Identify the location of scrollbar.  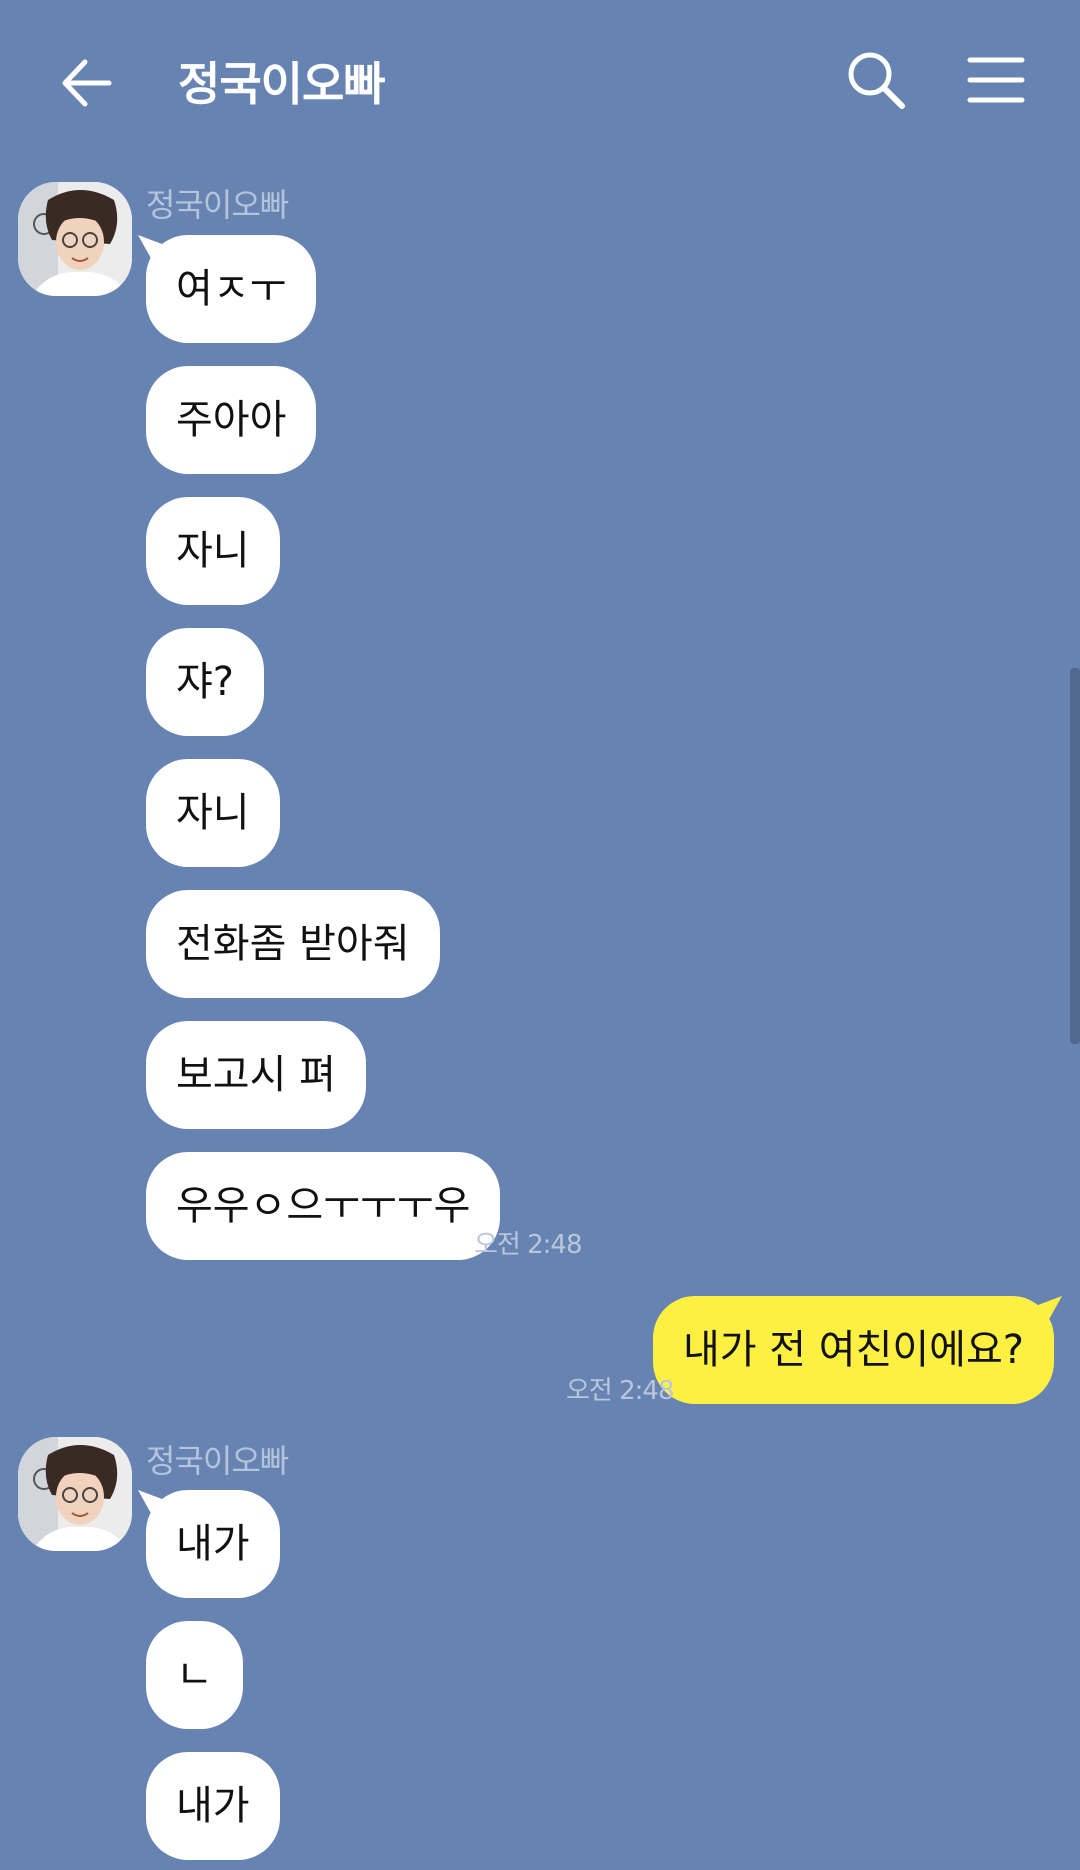
(1075, 856).